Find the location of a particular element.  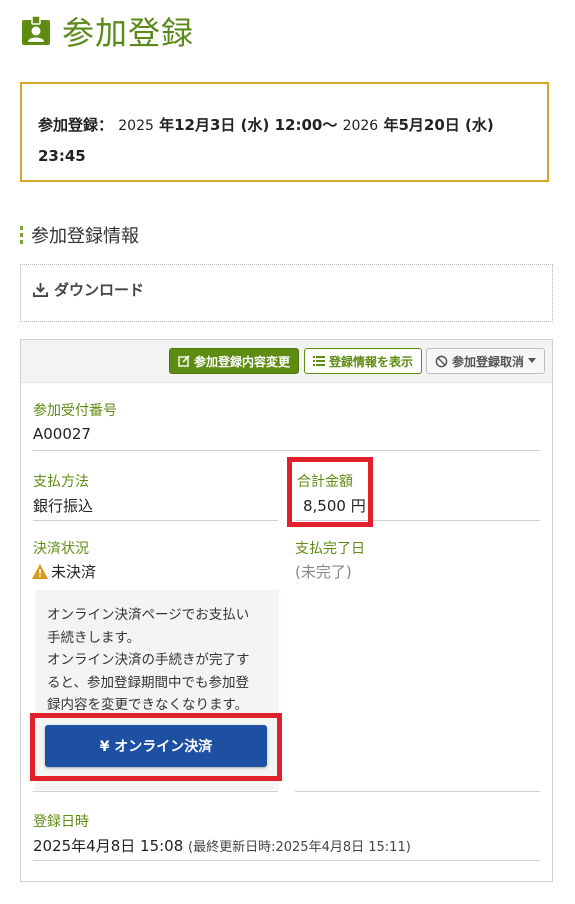

list-icon is located at coordinates (318, 361).